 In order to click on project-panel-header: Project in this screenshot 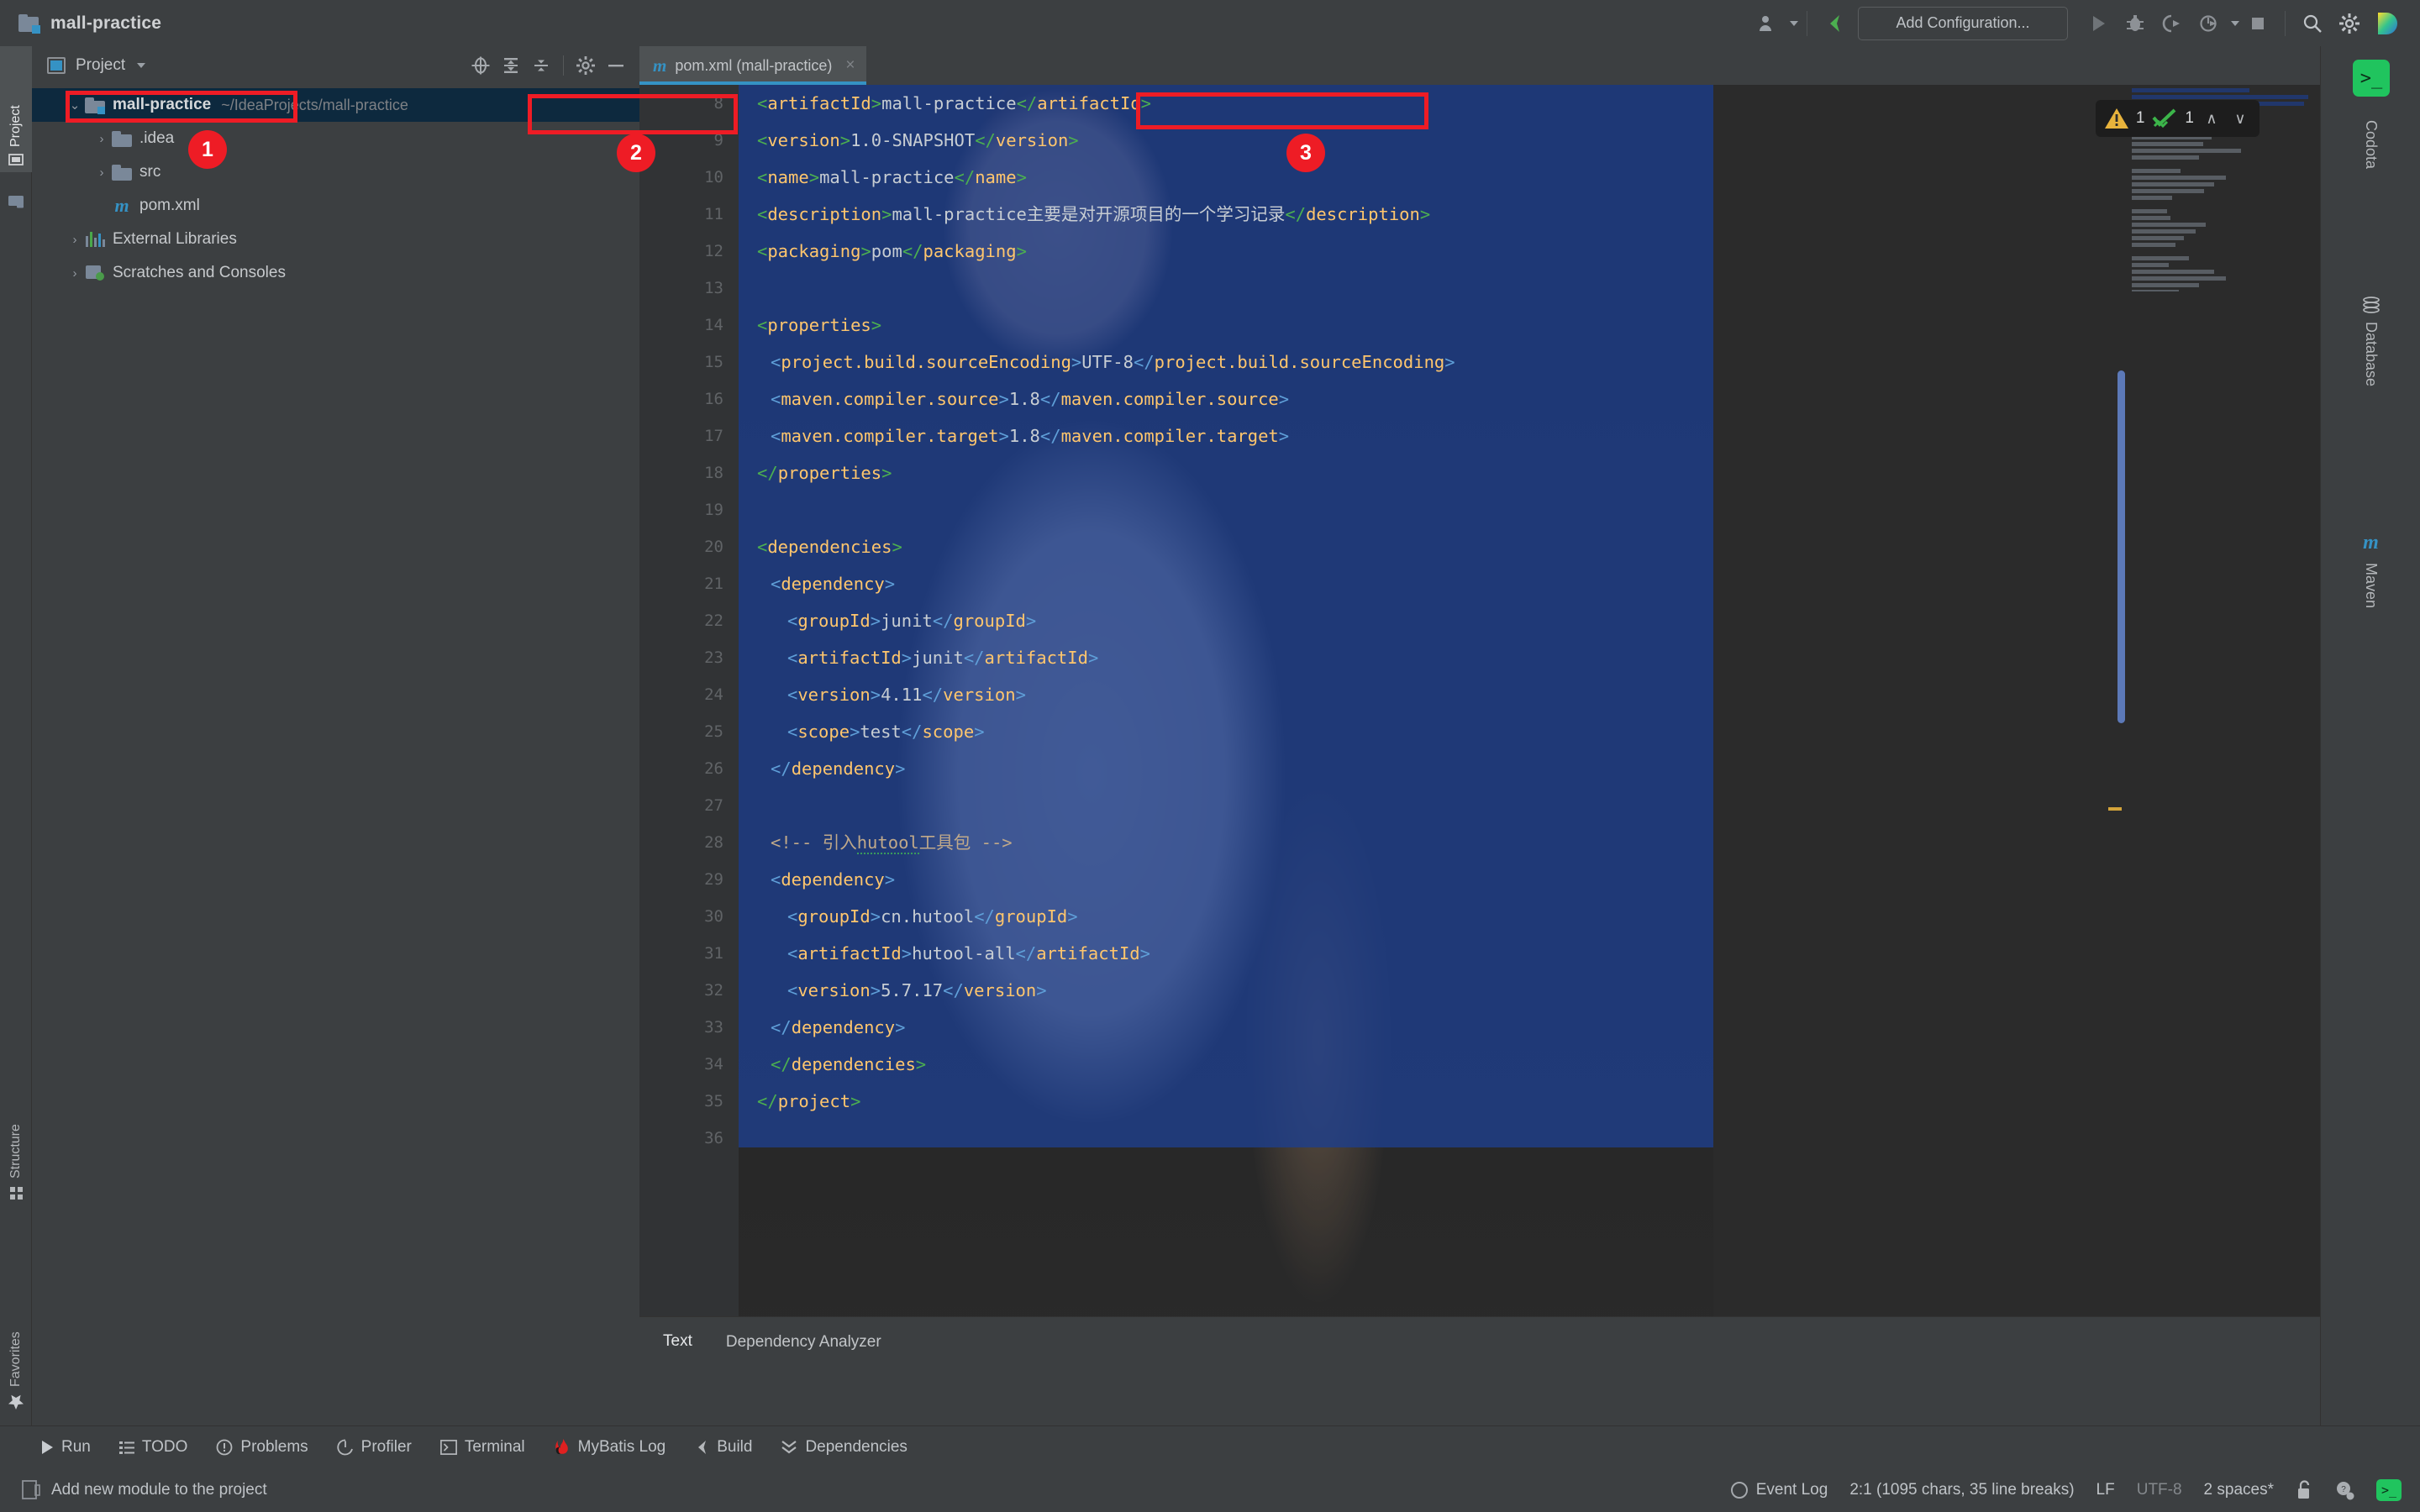, I will do `click(336, 65)`.